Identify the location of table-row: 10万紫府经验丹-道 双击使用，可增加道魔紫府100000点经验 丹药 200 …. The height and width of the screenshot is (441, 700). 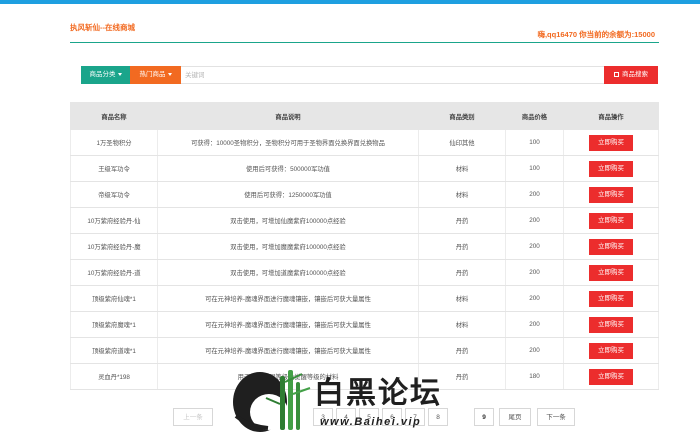
(364, 272).